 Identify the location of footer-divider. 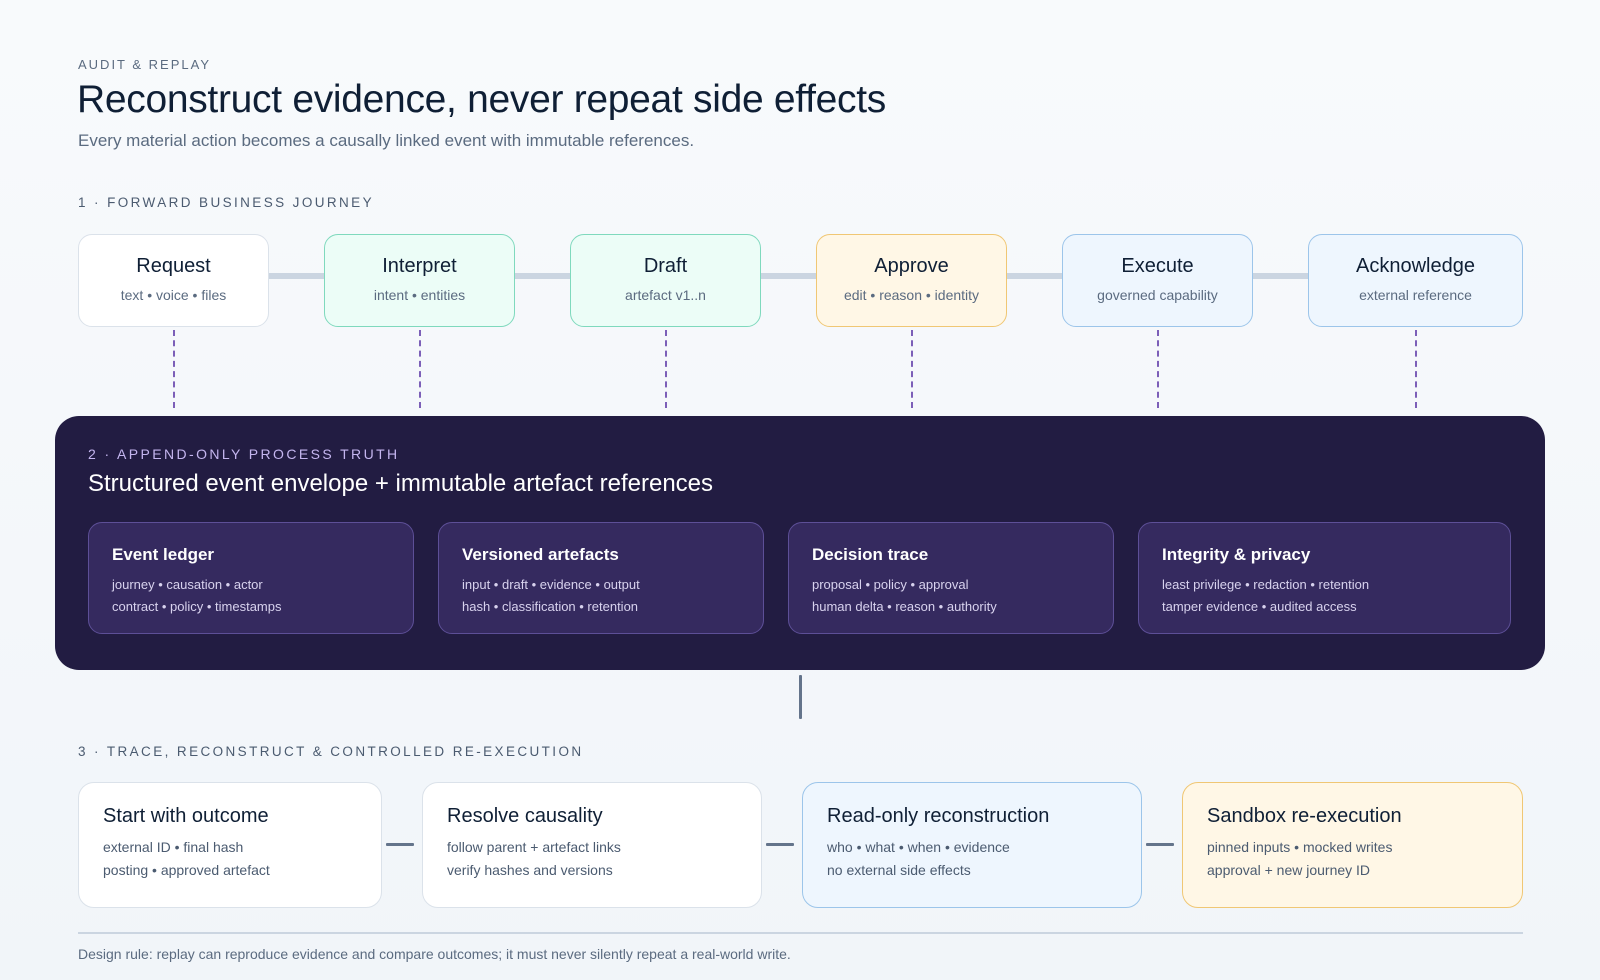
(800, 933).